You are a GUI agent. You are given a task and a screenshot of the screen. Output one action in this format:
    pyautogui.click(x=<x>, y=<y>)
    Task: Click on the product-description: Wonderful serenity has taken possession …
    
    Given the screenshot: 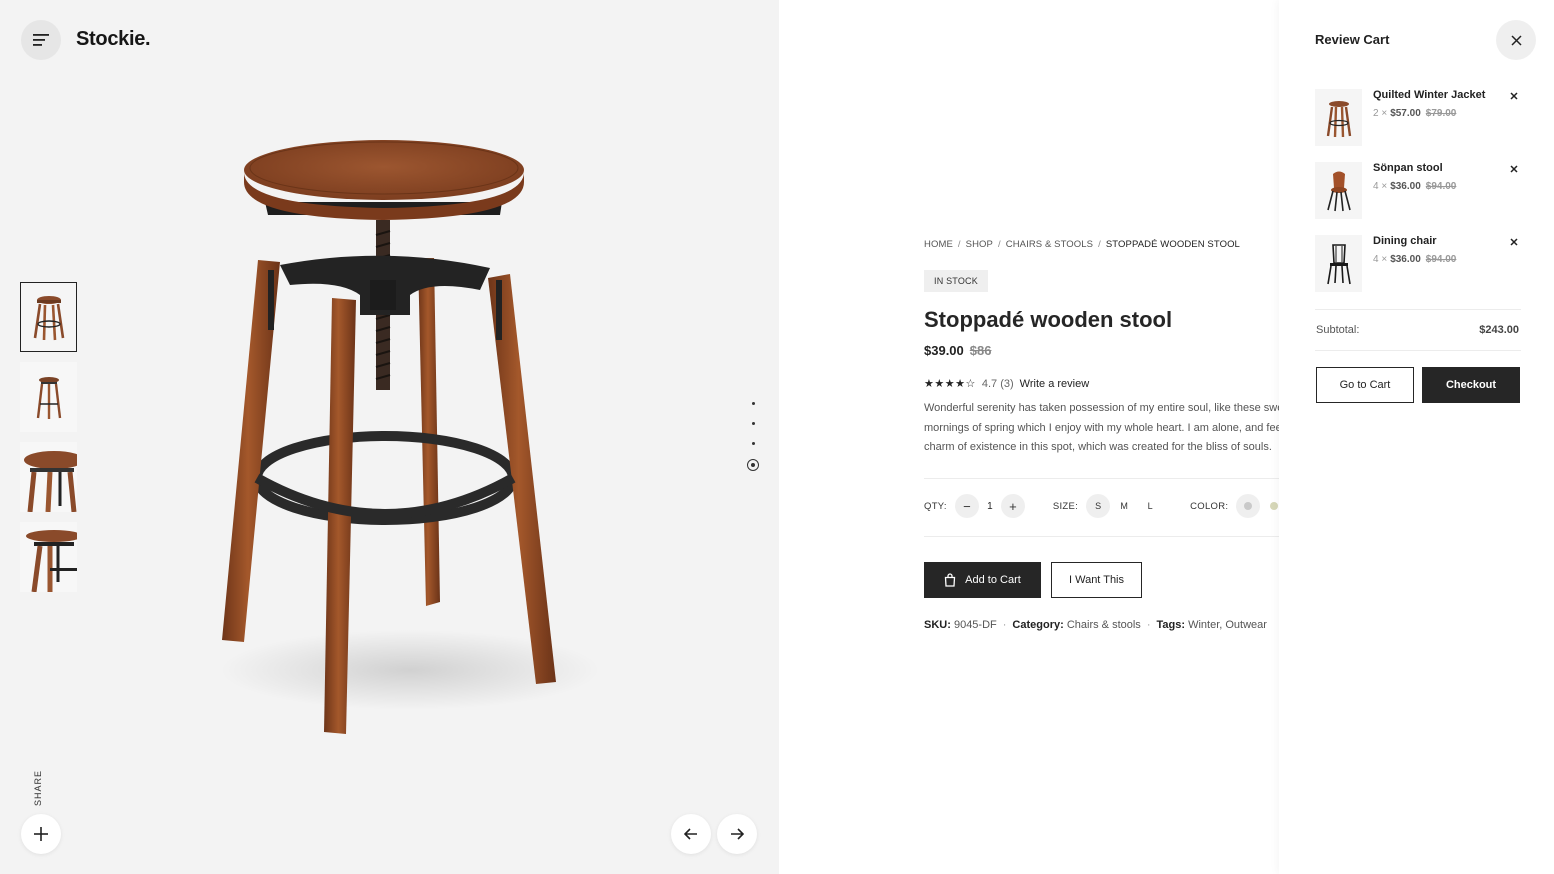 What is the action you would take?
    pyautogui.click(x=1101, y=427)
    